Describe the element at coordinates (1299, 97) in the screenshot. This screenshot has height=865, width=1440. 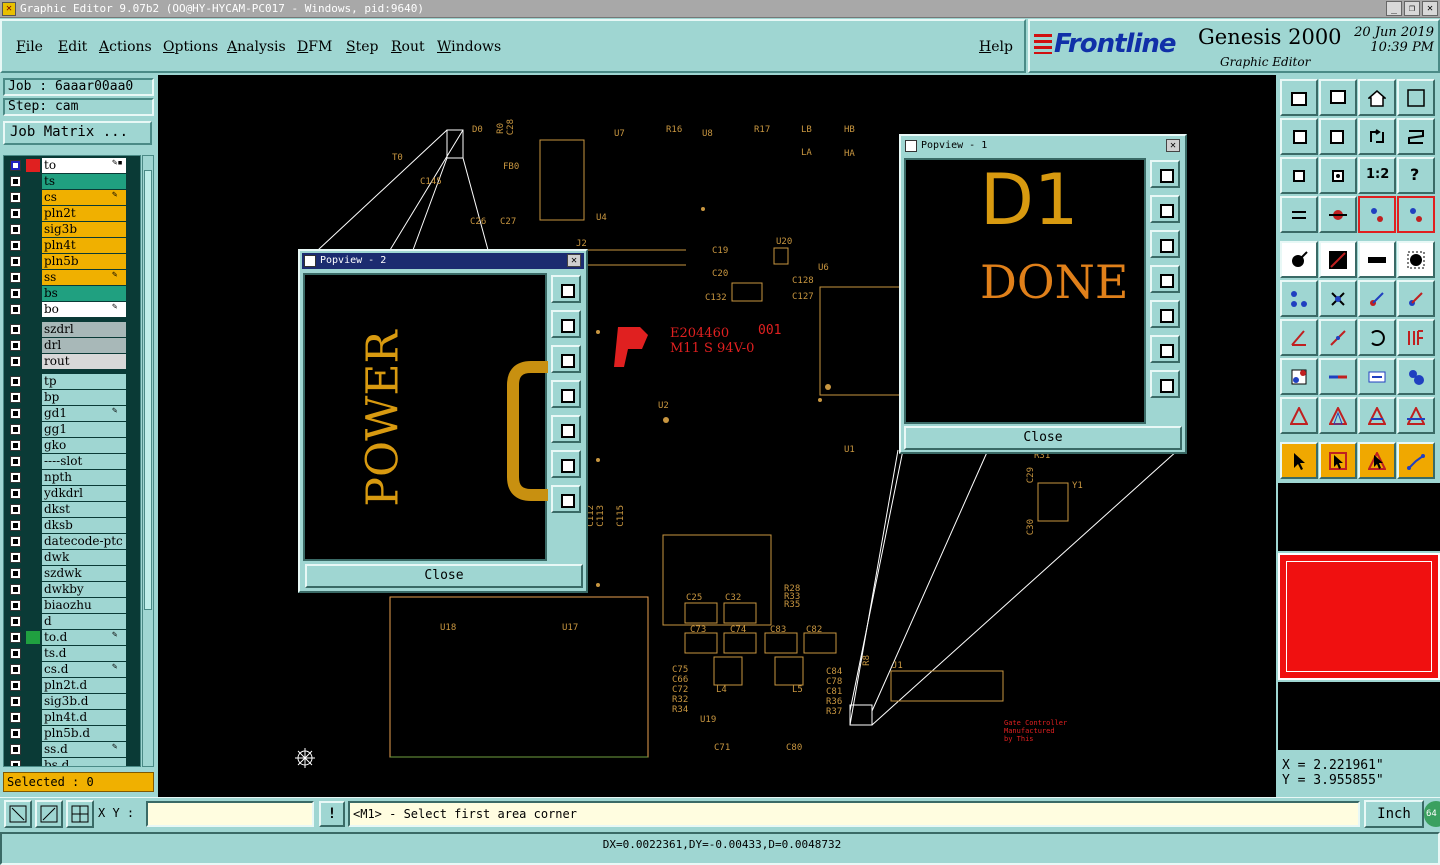
I see `zoom-home-button` at that location.